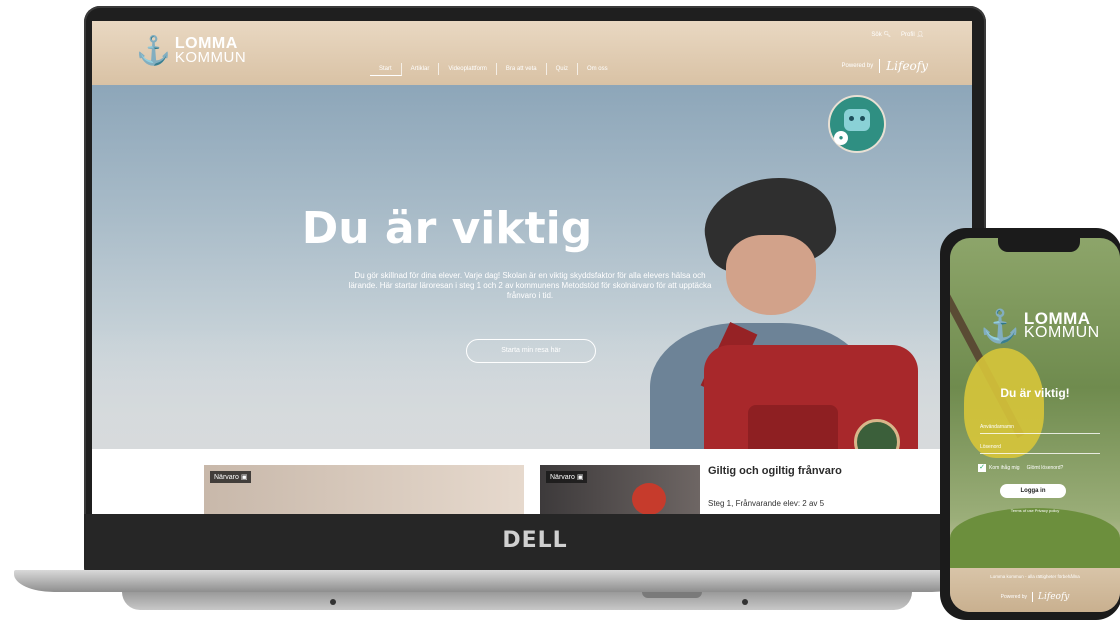  I want to click on logo-line2: KOMMUN, so click(210, 57).